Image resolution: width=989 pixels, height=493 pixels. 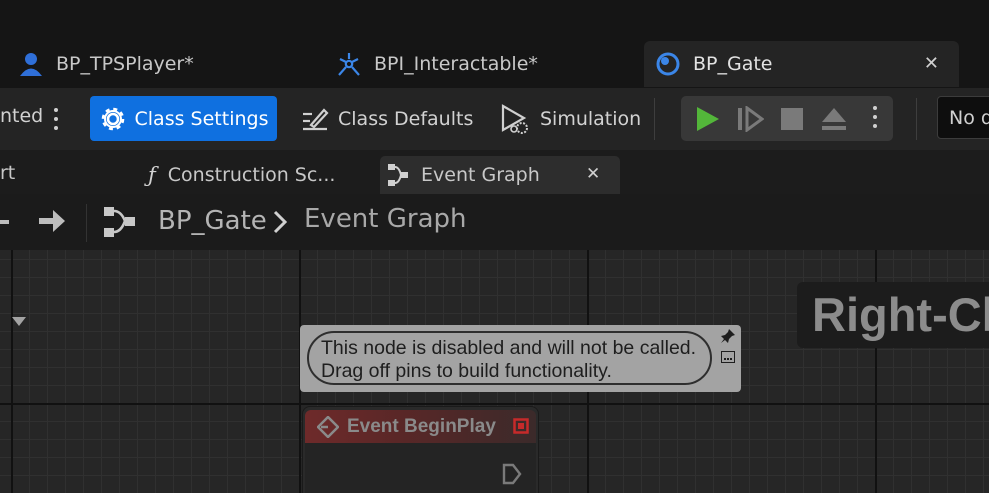 I want to click on event-beginplay-node: Event BeginPlay, so click(x=420, y=450).